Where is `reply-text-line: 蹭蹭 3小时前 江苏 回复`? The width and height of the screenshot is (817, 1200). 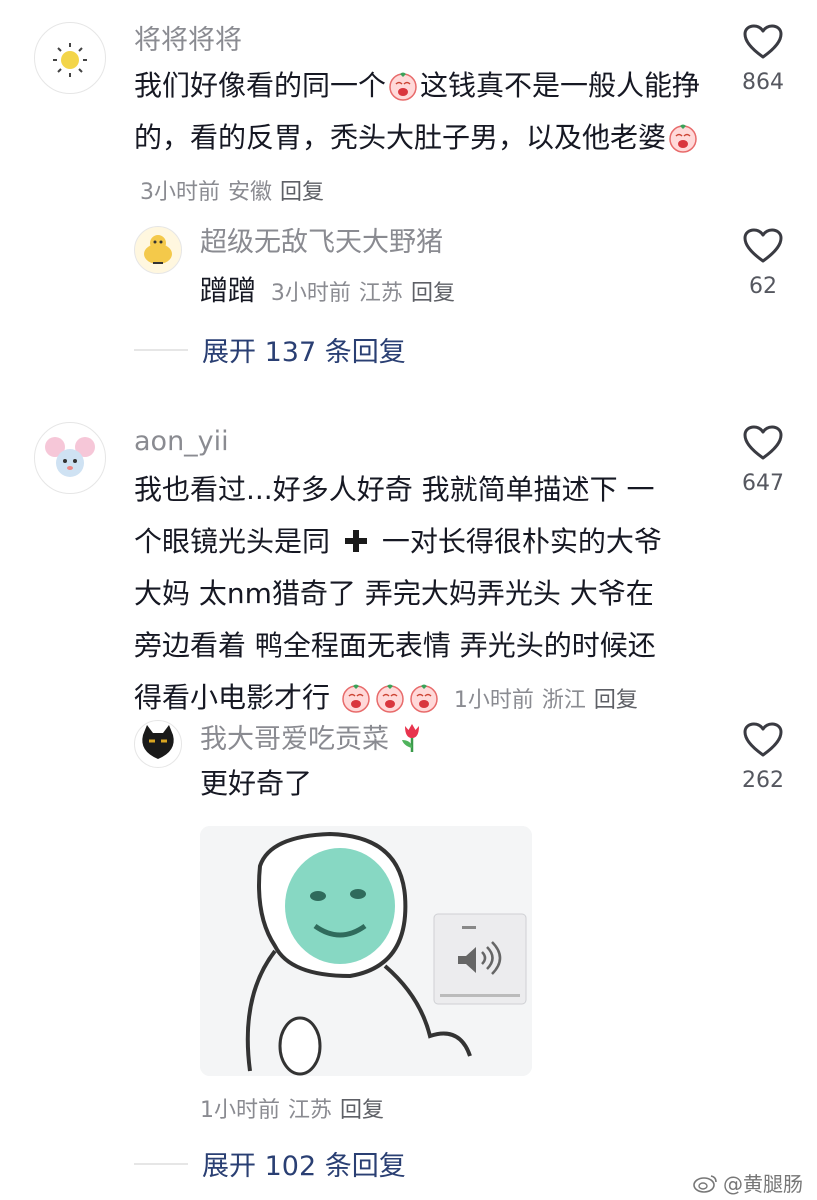
reply-text-line: 蹭蹭 3小时前 江苏 回复 is located at coordinates (331, 292).